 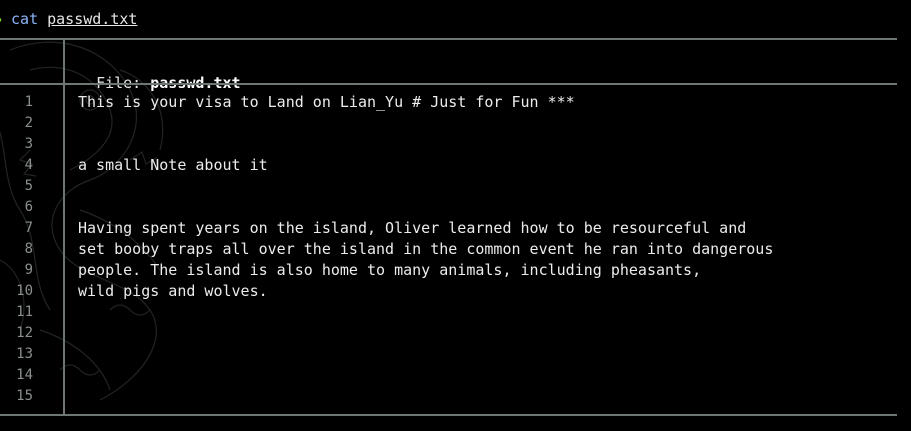 I want to click on line-number: 14, so click(x=24, y=375).